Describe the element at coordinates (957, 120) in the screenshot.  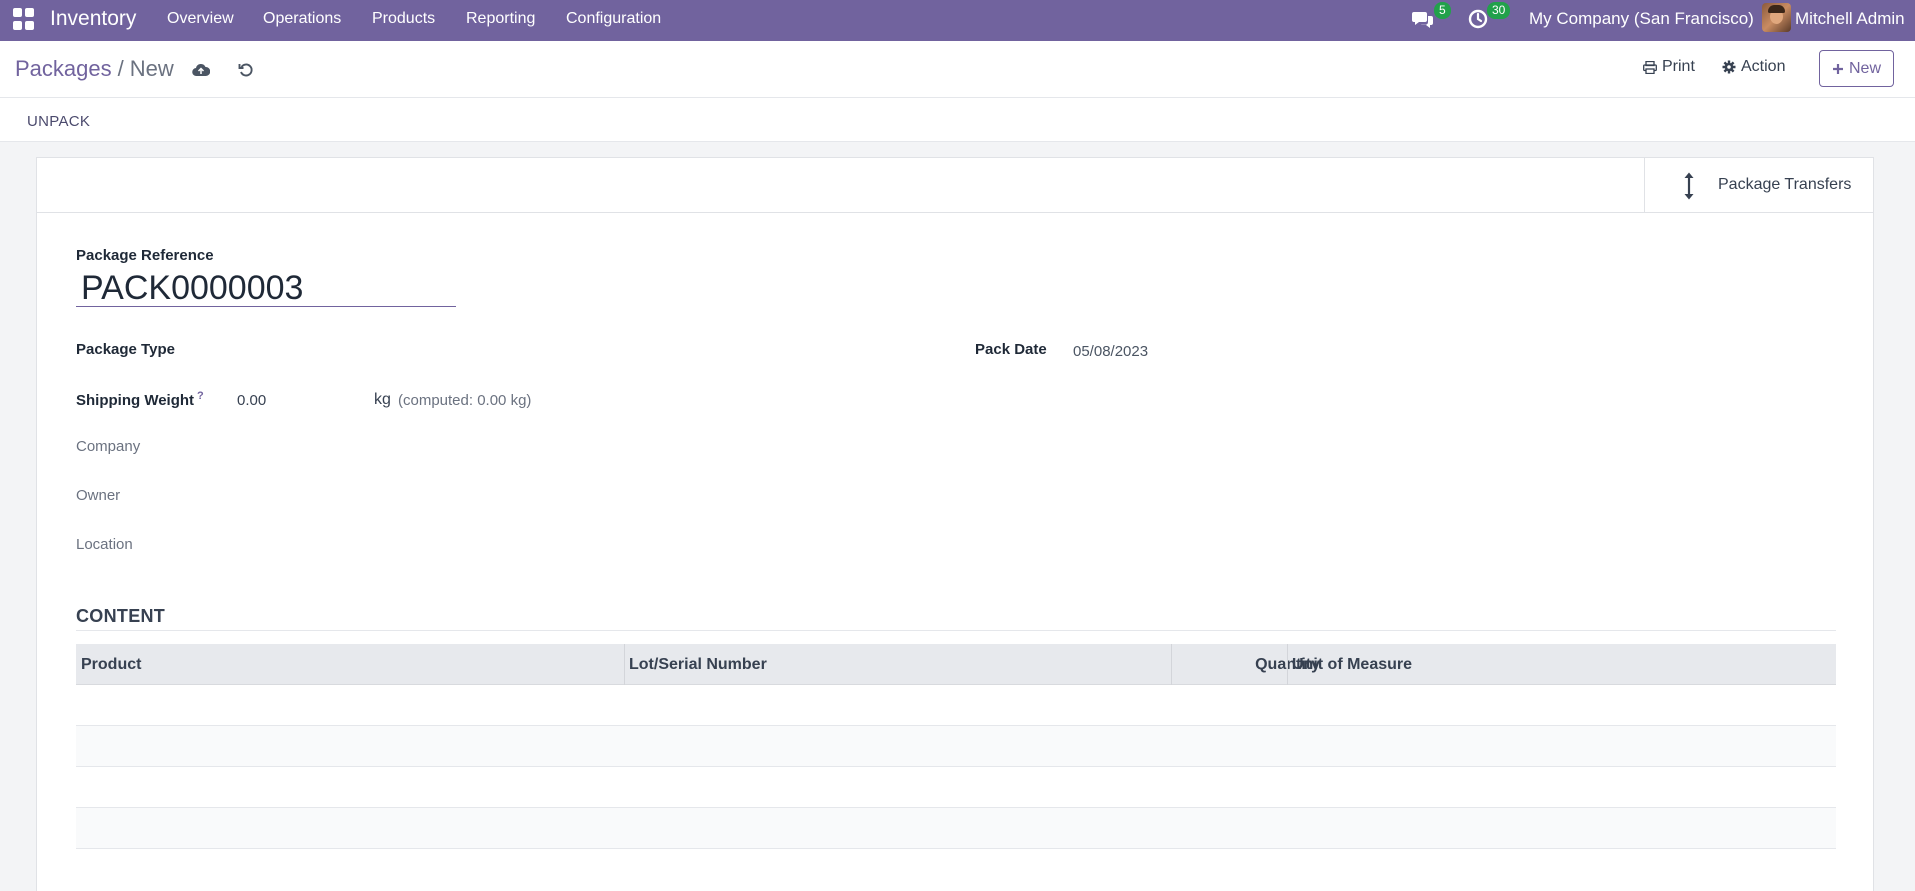
I see `form-statusbar: UNPACK` at that location.